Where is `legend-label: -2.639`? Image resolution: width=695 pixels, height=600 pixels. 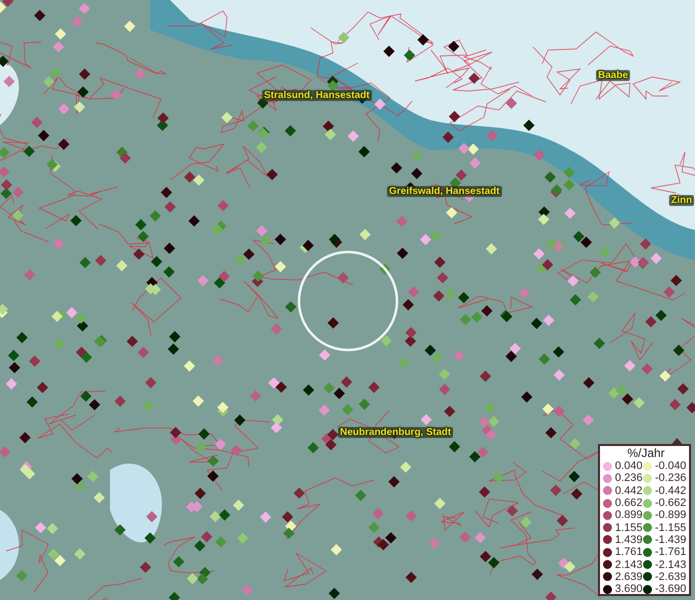
legend-label: -2.639 is located at coordinates (670, 576).